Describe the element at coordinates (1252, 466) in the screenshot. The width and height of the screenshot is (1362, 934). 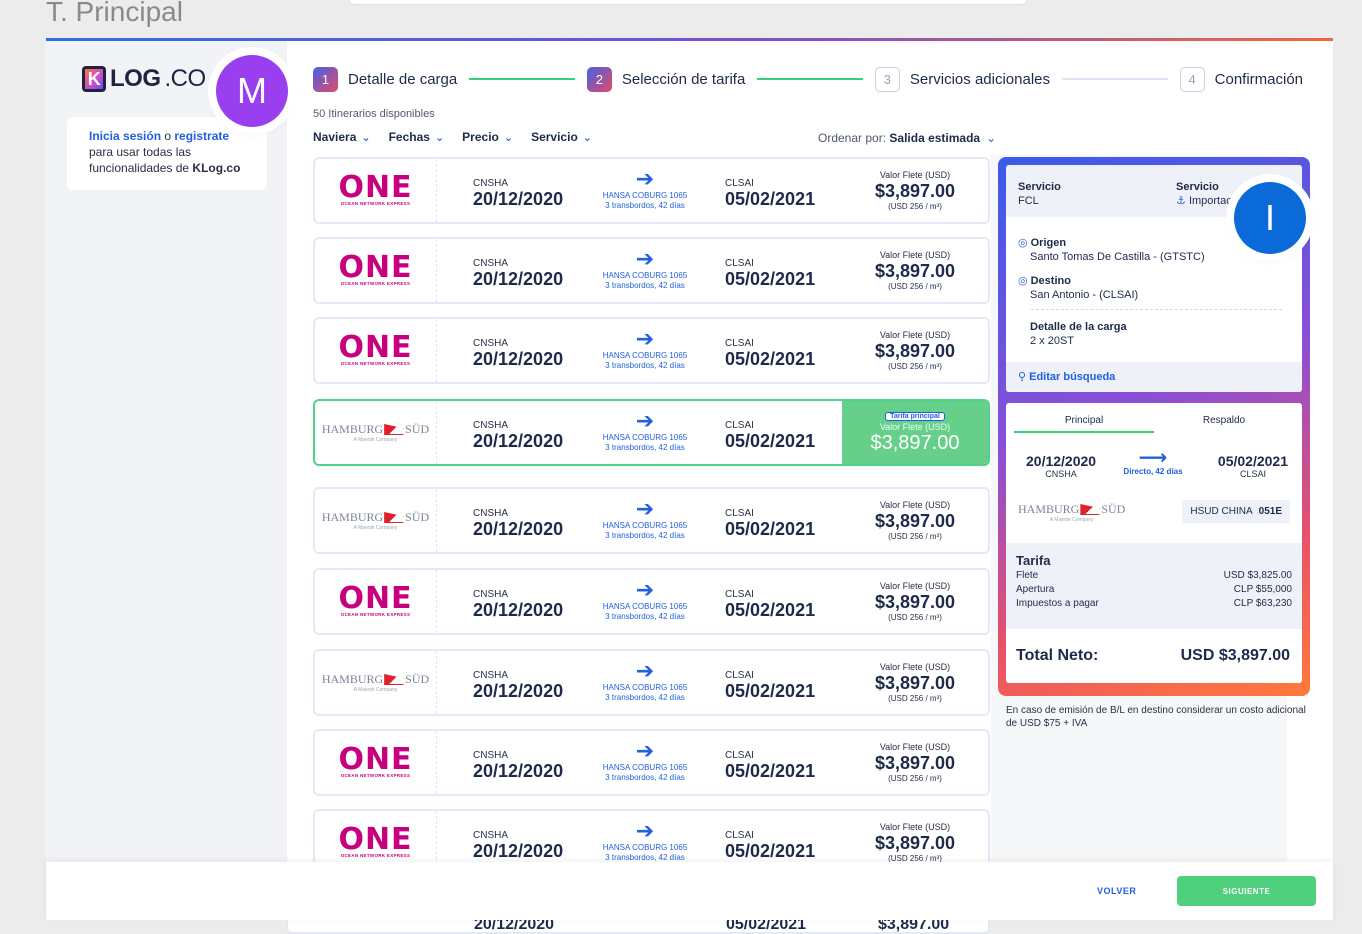
I see `arrival: 05/02/2021 CLSAI` at that location.